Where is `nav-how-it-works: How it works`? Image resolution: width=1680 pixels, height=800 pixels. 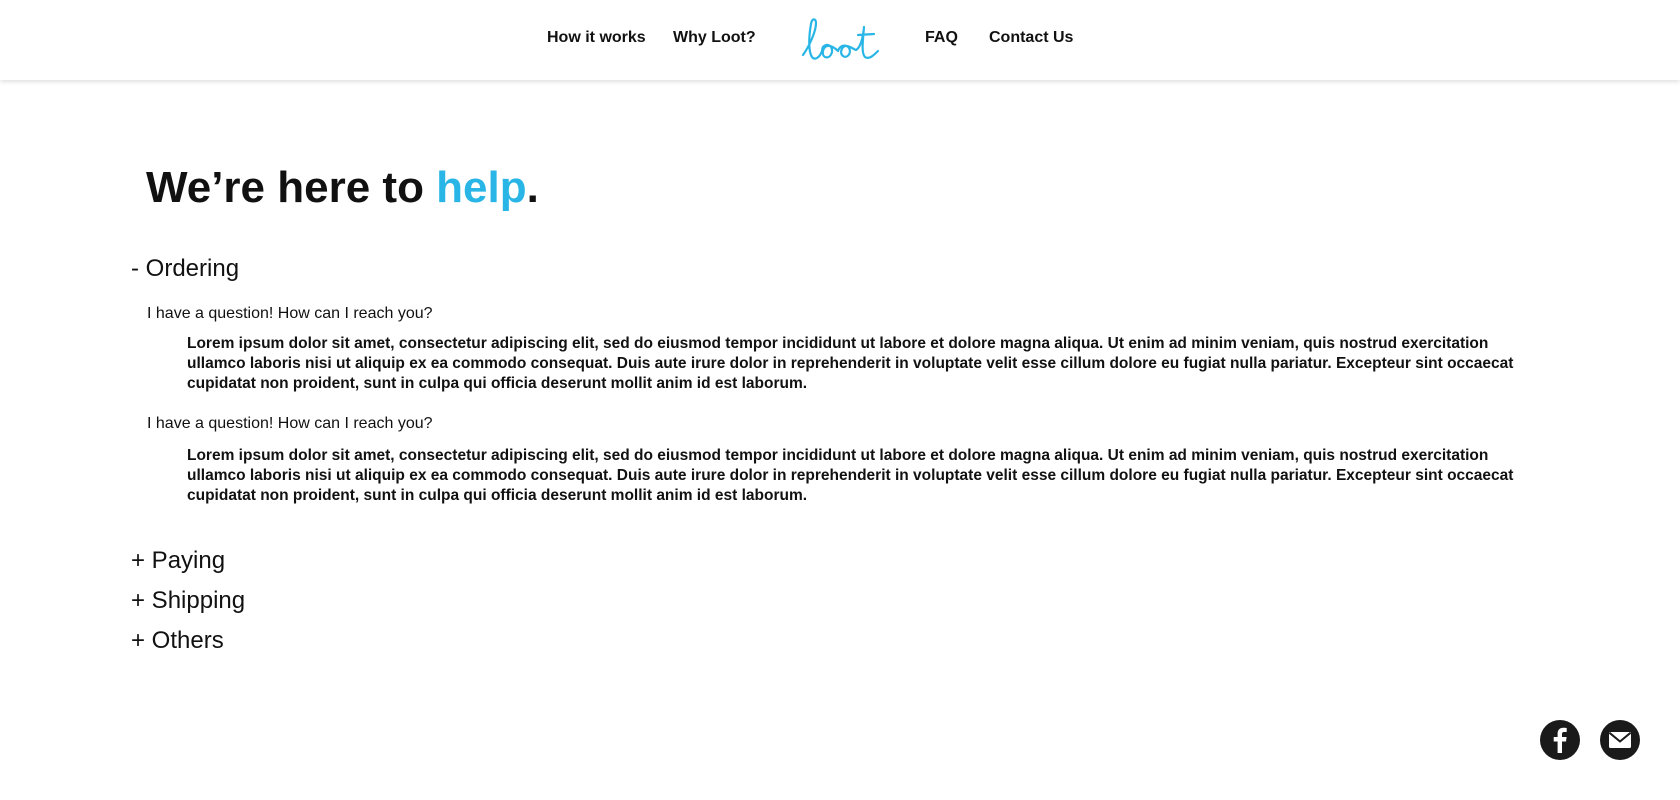
nav-how-it-works: How it works is located at coordinates (596, 38).